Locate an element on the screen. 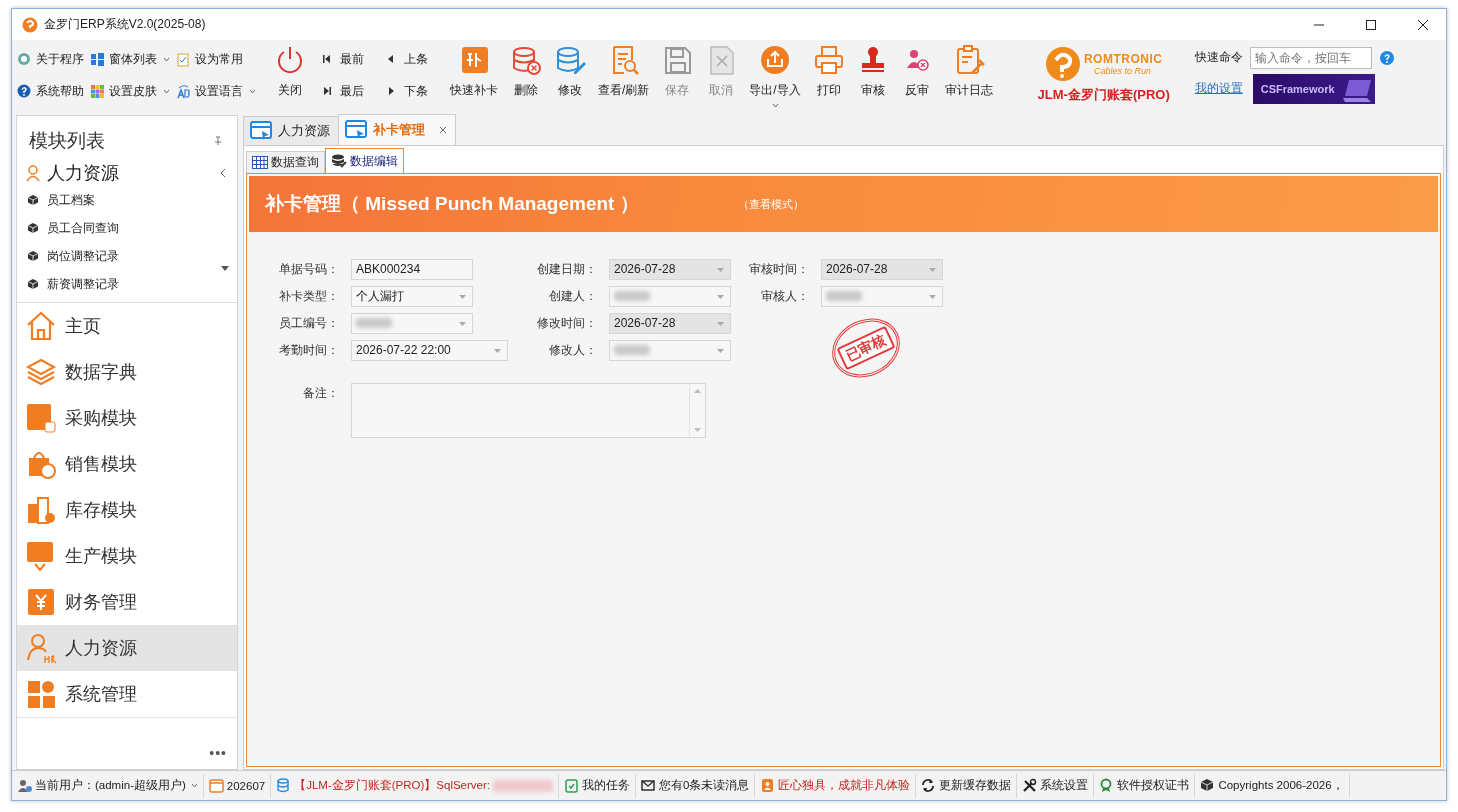 Image resolution: width=1458 pixels, height=812 pixels. status-item: 202607 is located at coordinates (237, 785).